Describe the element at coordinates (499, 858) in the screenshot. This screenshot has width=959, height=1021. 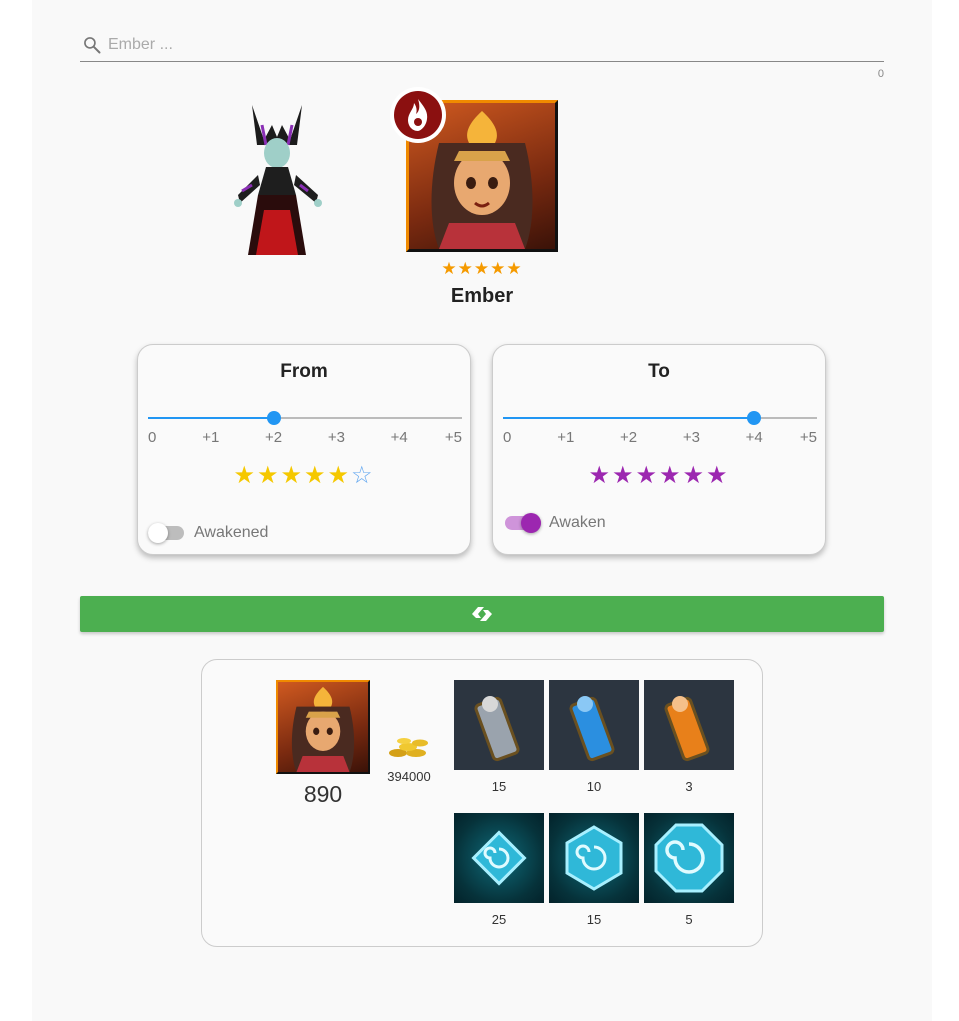
I see `rune-small-icon` at that location.